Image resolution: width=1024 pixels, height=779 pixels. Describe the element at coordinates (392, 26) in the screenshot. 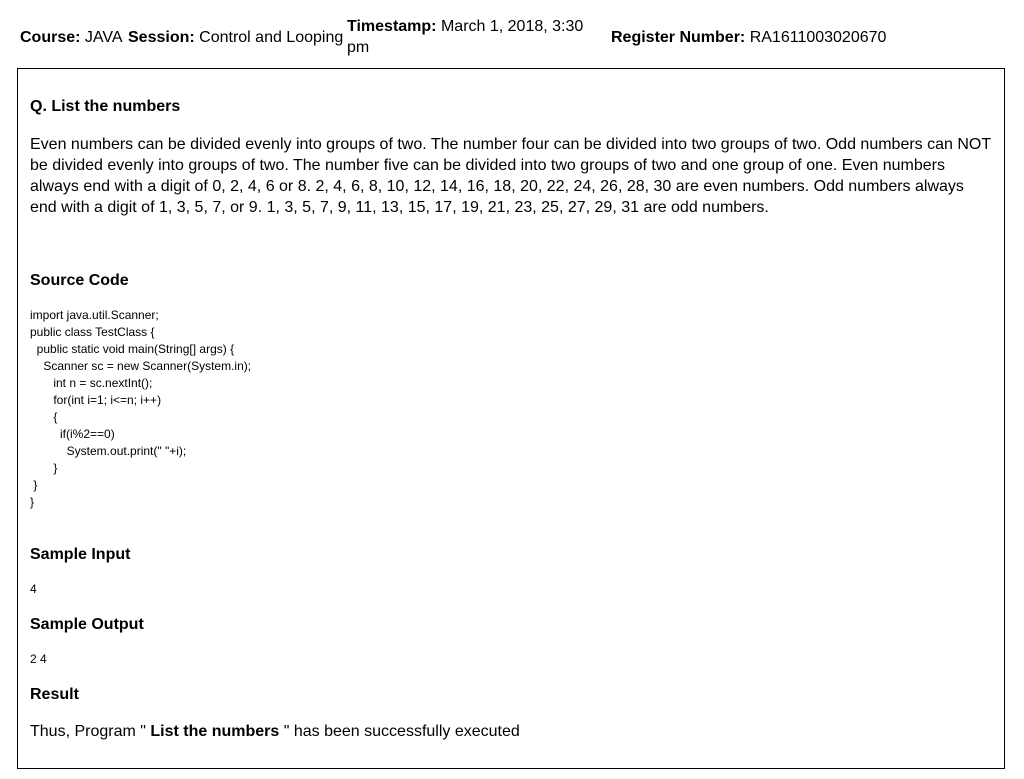

I see `timestamp-label: Timestamp:` at that location.